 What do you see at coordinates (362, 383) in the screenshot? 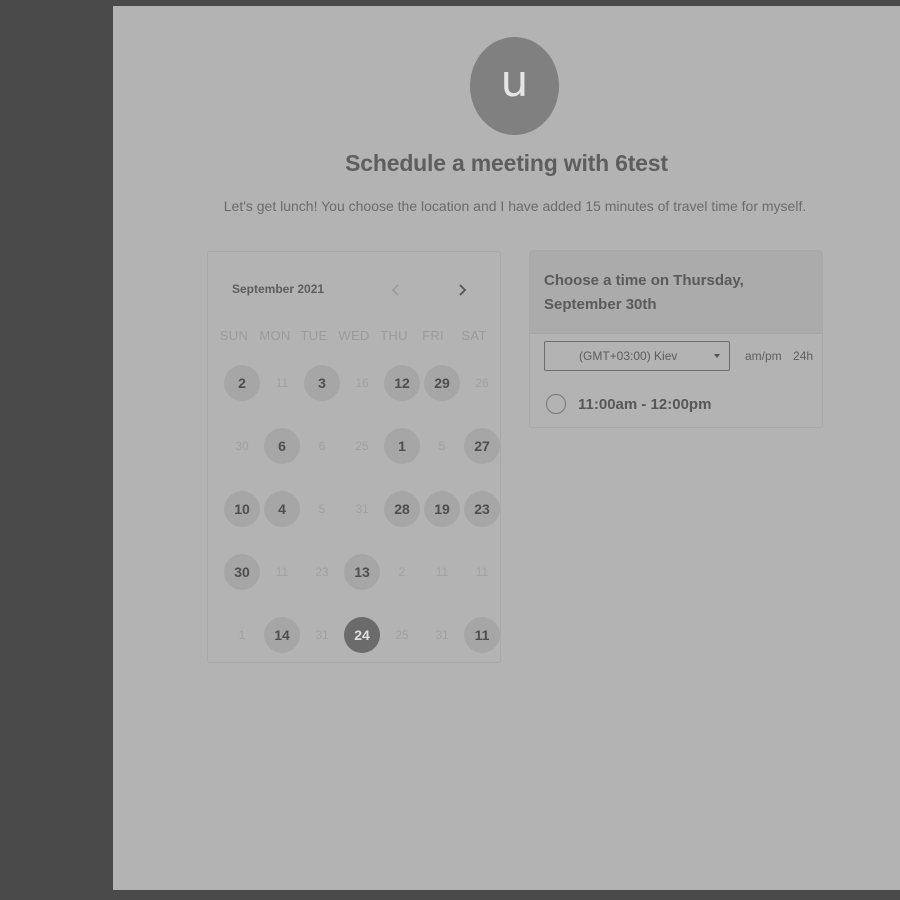
I see `unavailable-day: 16` at bounding box center [362, 383].